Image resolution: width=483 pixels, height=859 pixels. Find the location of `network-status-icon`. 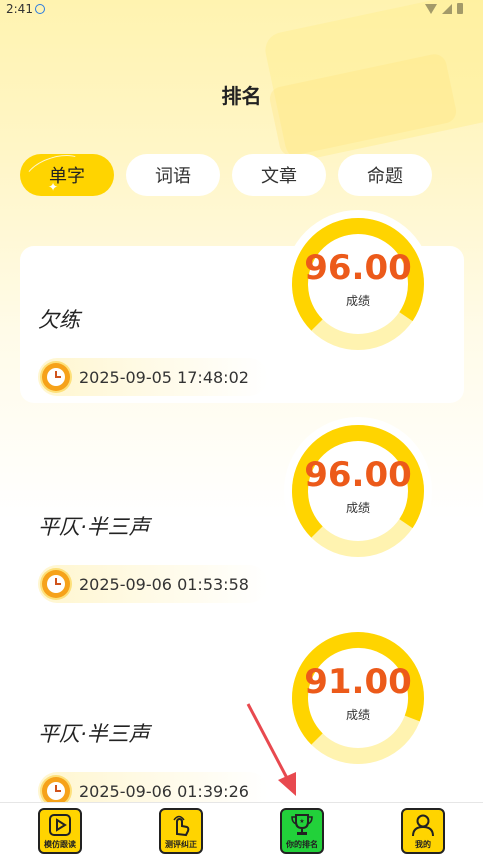

network-status-icon is located at coordinates (40, 9).